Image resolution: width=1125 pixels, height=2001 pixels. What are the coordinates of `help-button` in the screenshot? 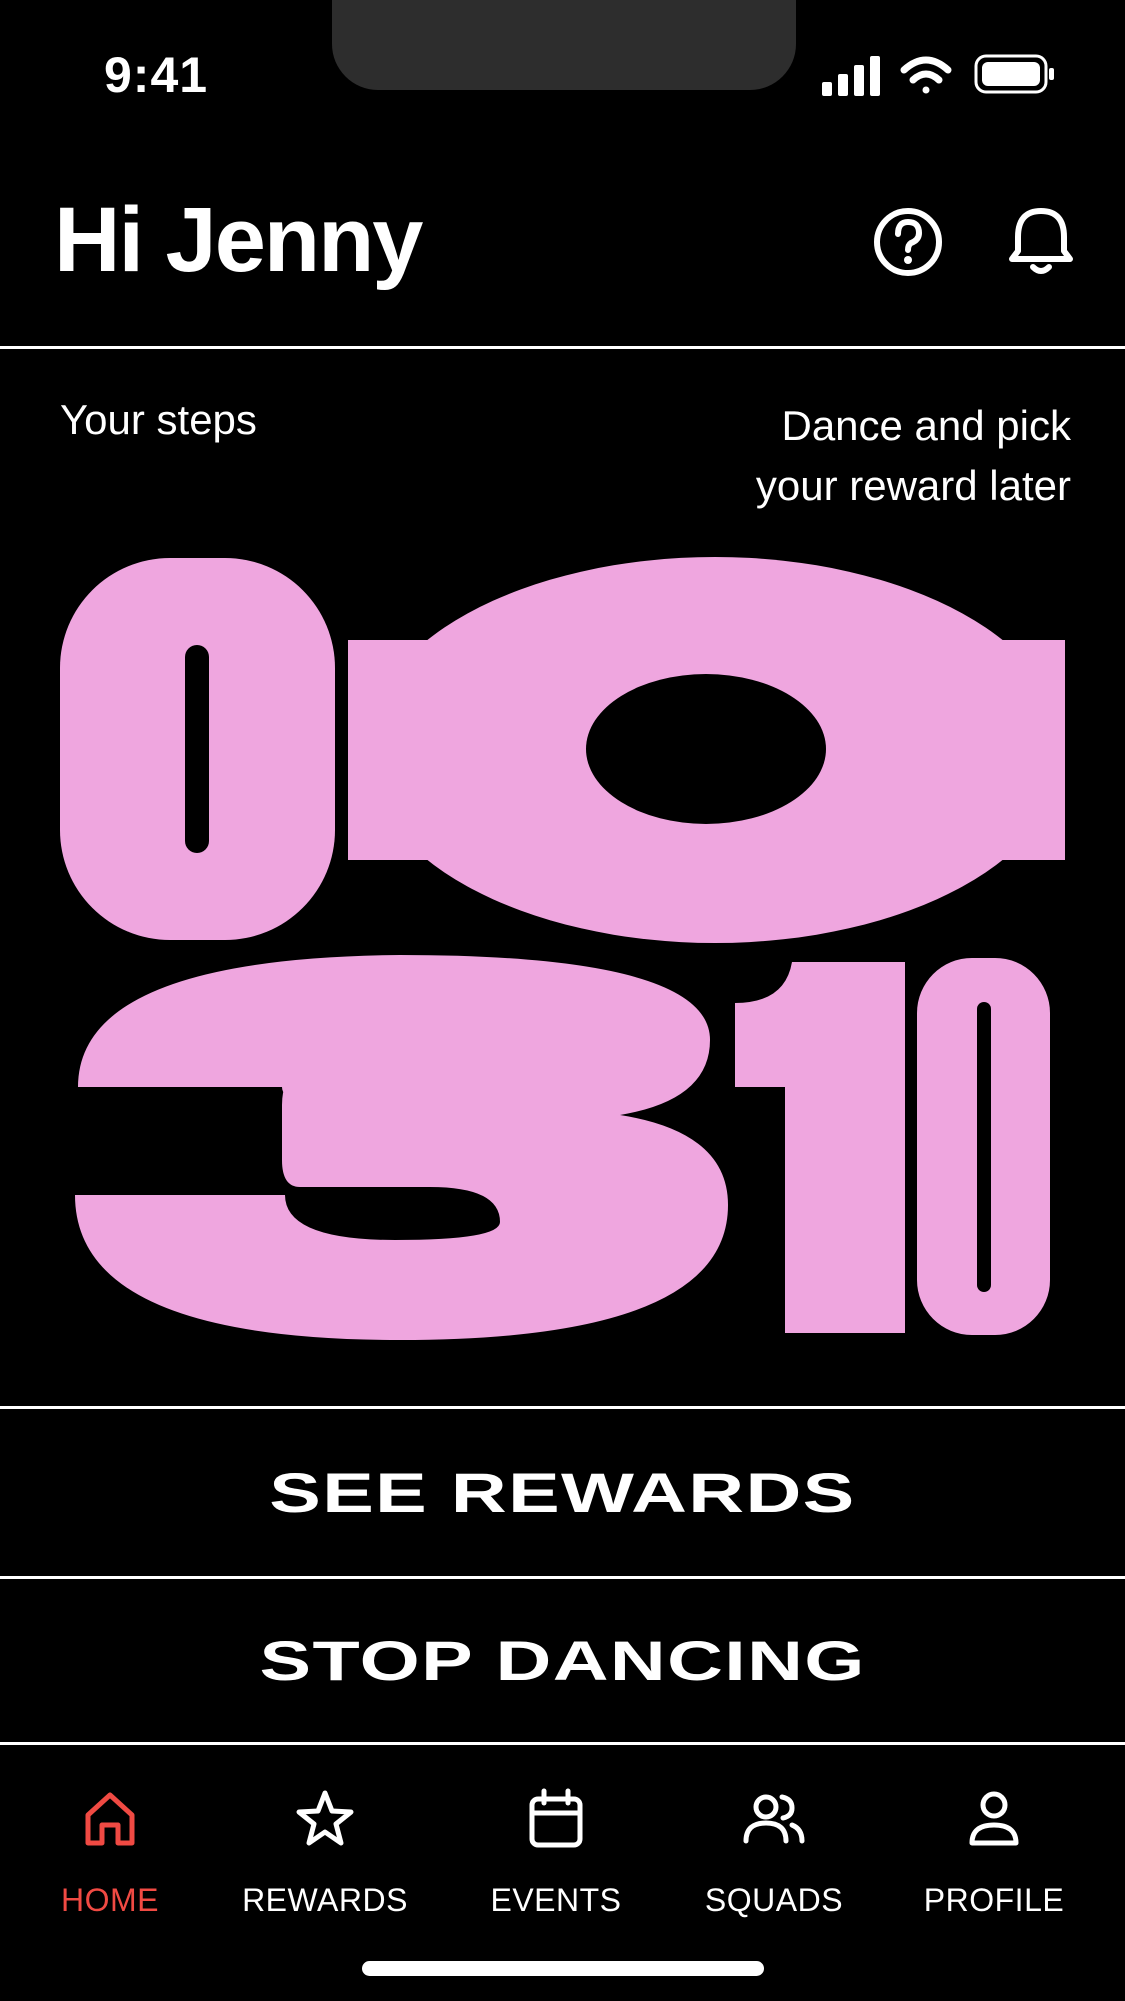 It's located at (908, 242).